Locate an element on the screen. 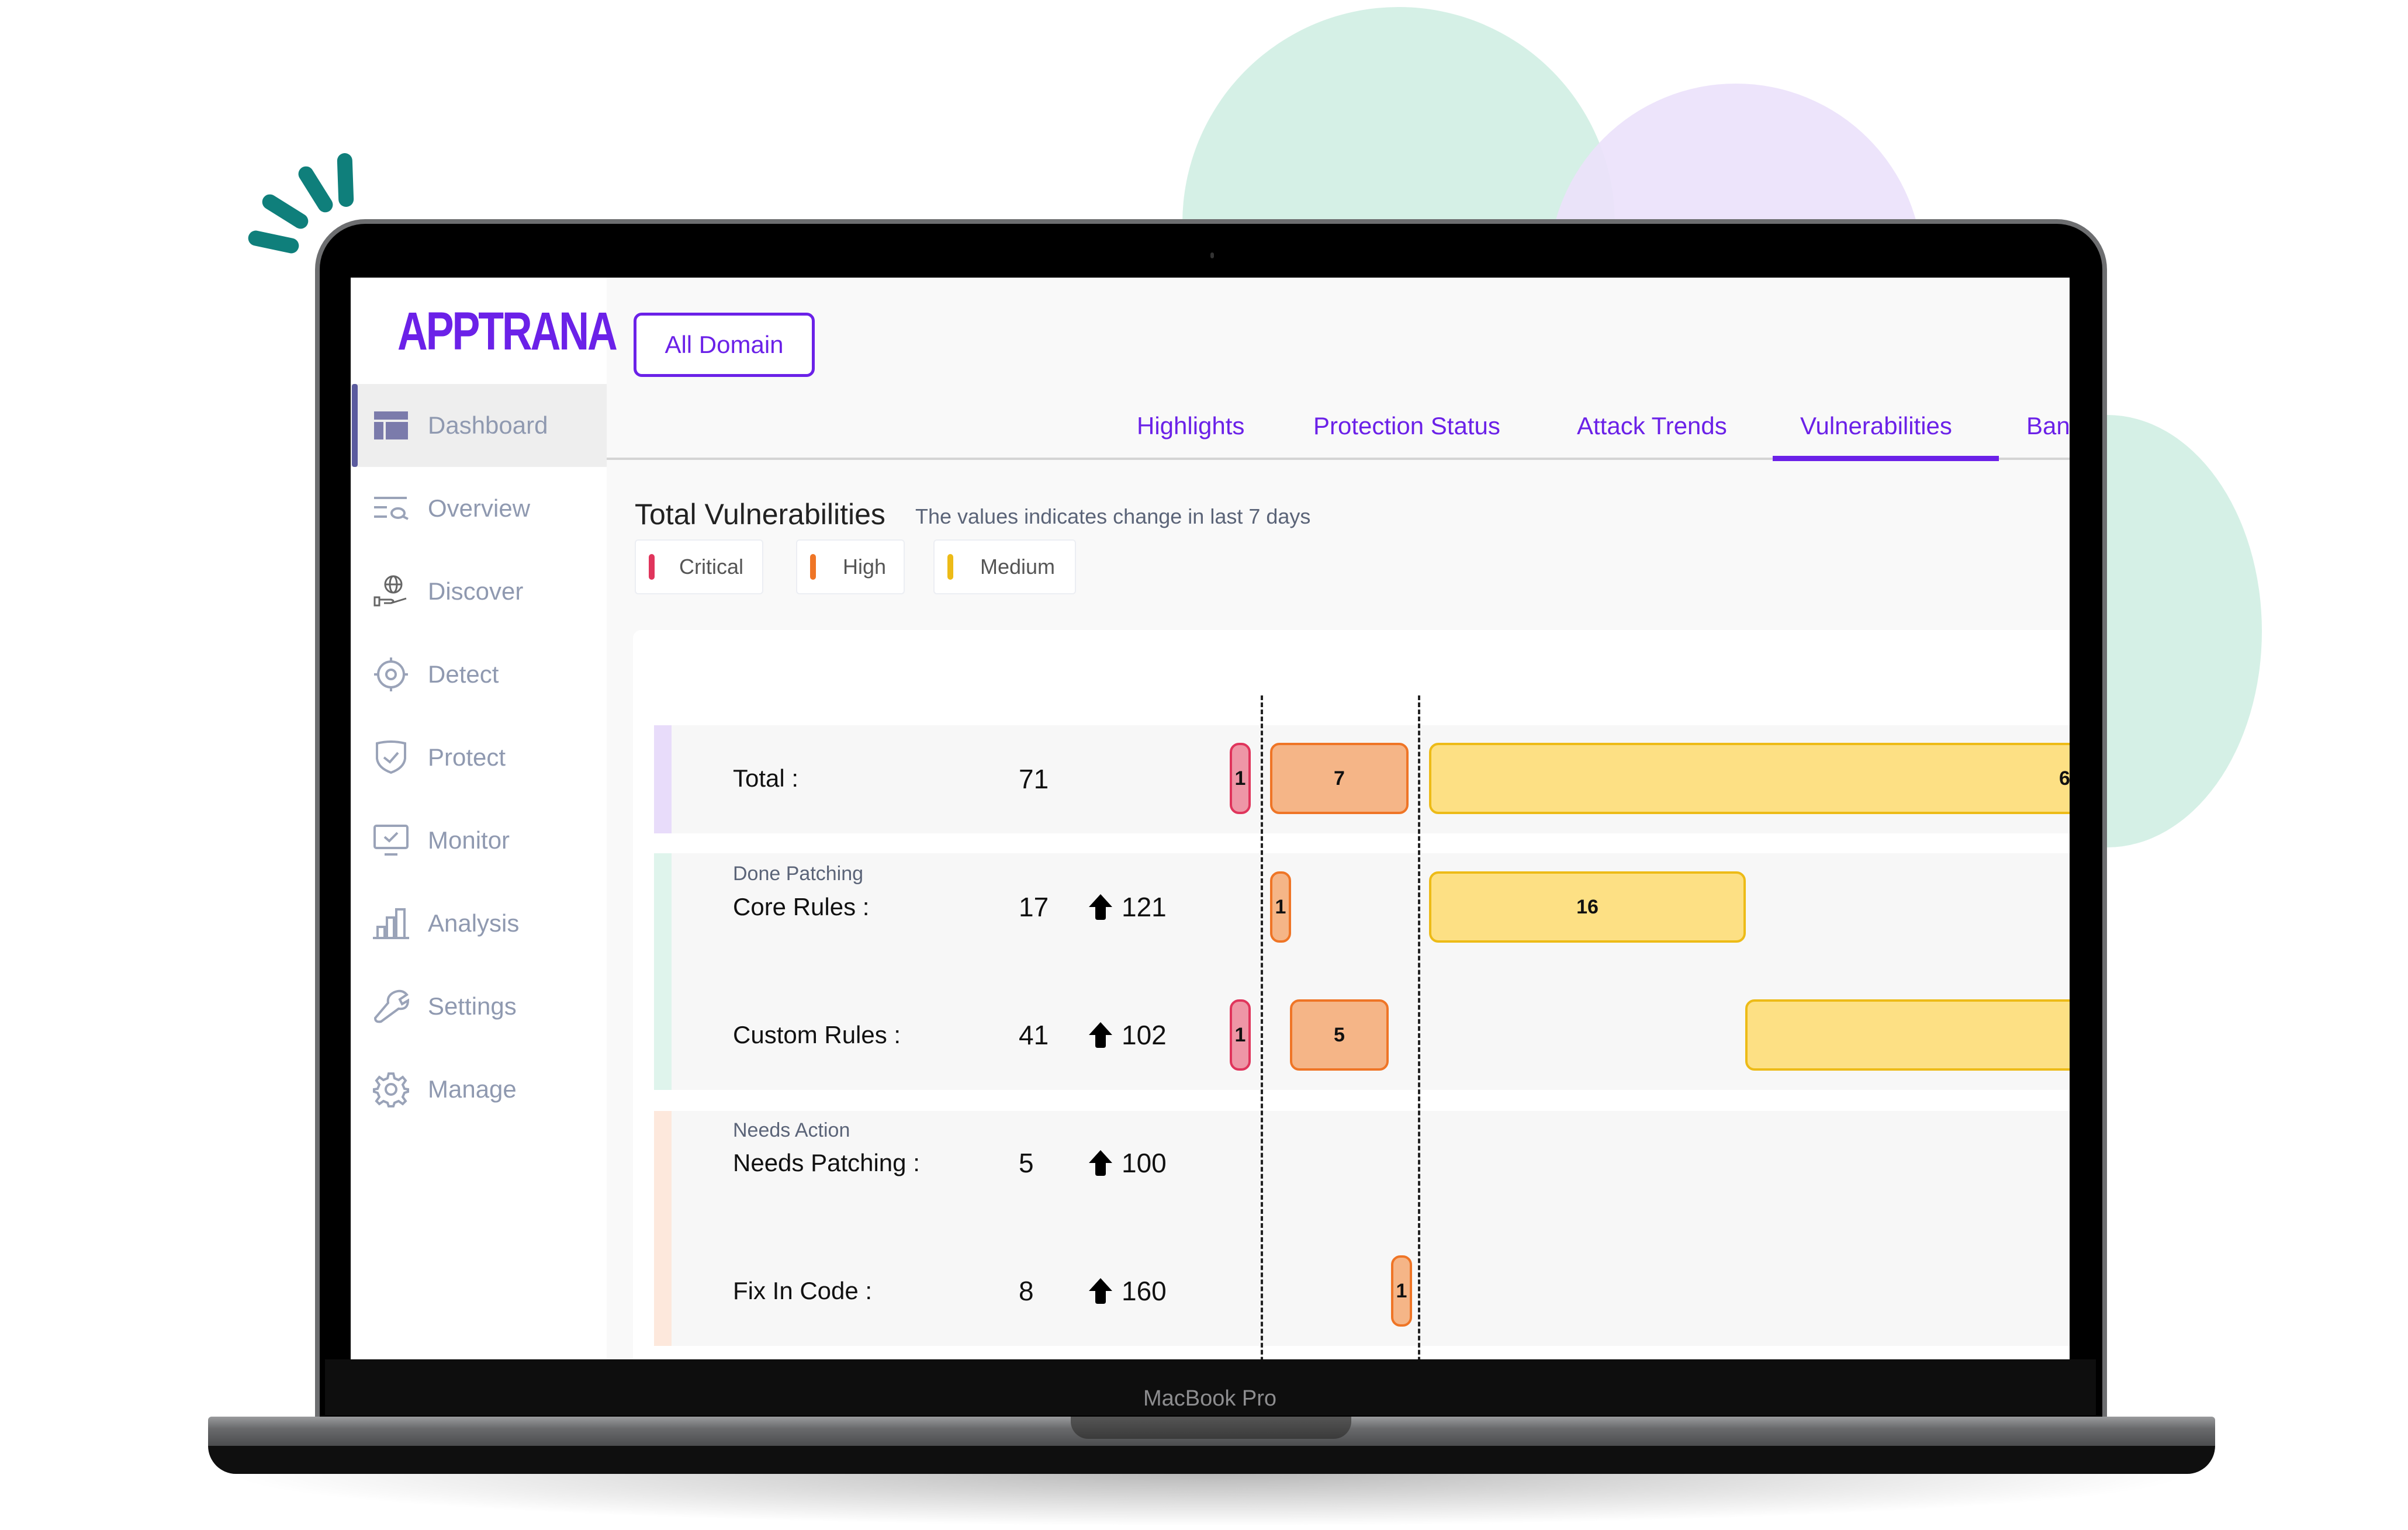  row-change-custom-rules: 102 is located at coordinates (1128, 1035).